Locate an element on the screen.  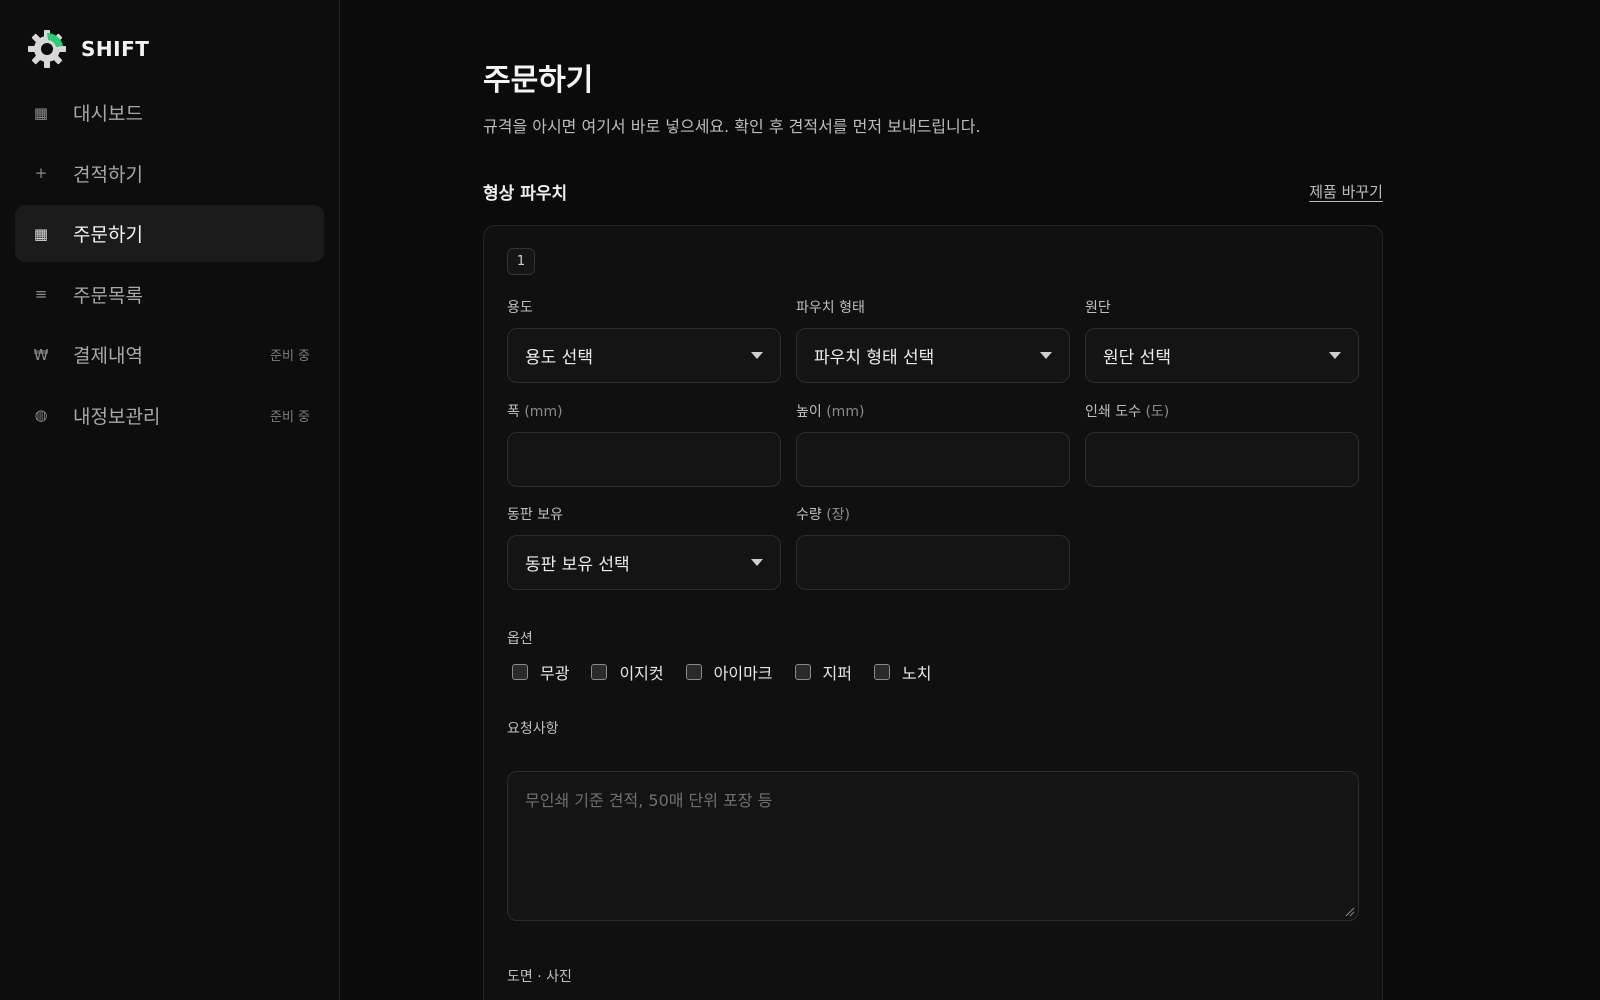
page-title: 주문하기 is located at coordinates (538, 80).